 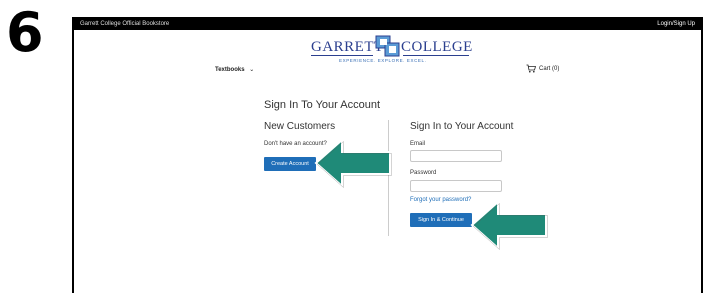 I want to click on cart-link: Cart (0), so click(x=542, y=68).